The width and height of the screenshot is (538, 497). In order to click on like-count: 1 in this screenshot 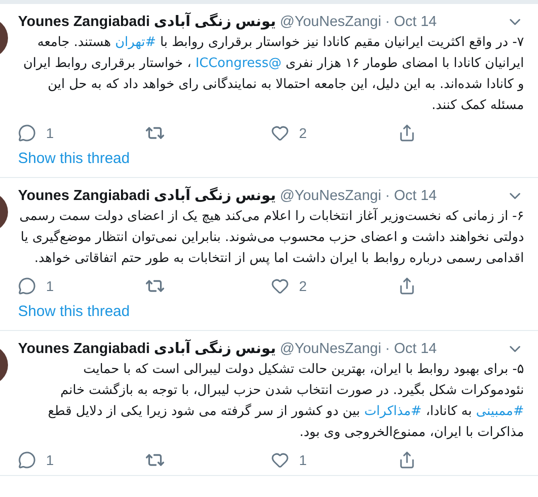, I will do `click(303, 460)`.